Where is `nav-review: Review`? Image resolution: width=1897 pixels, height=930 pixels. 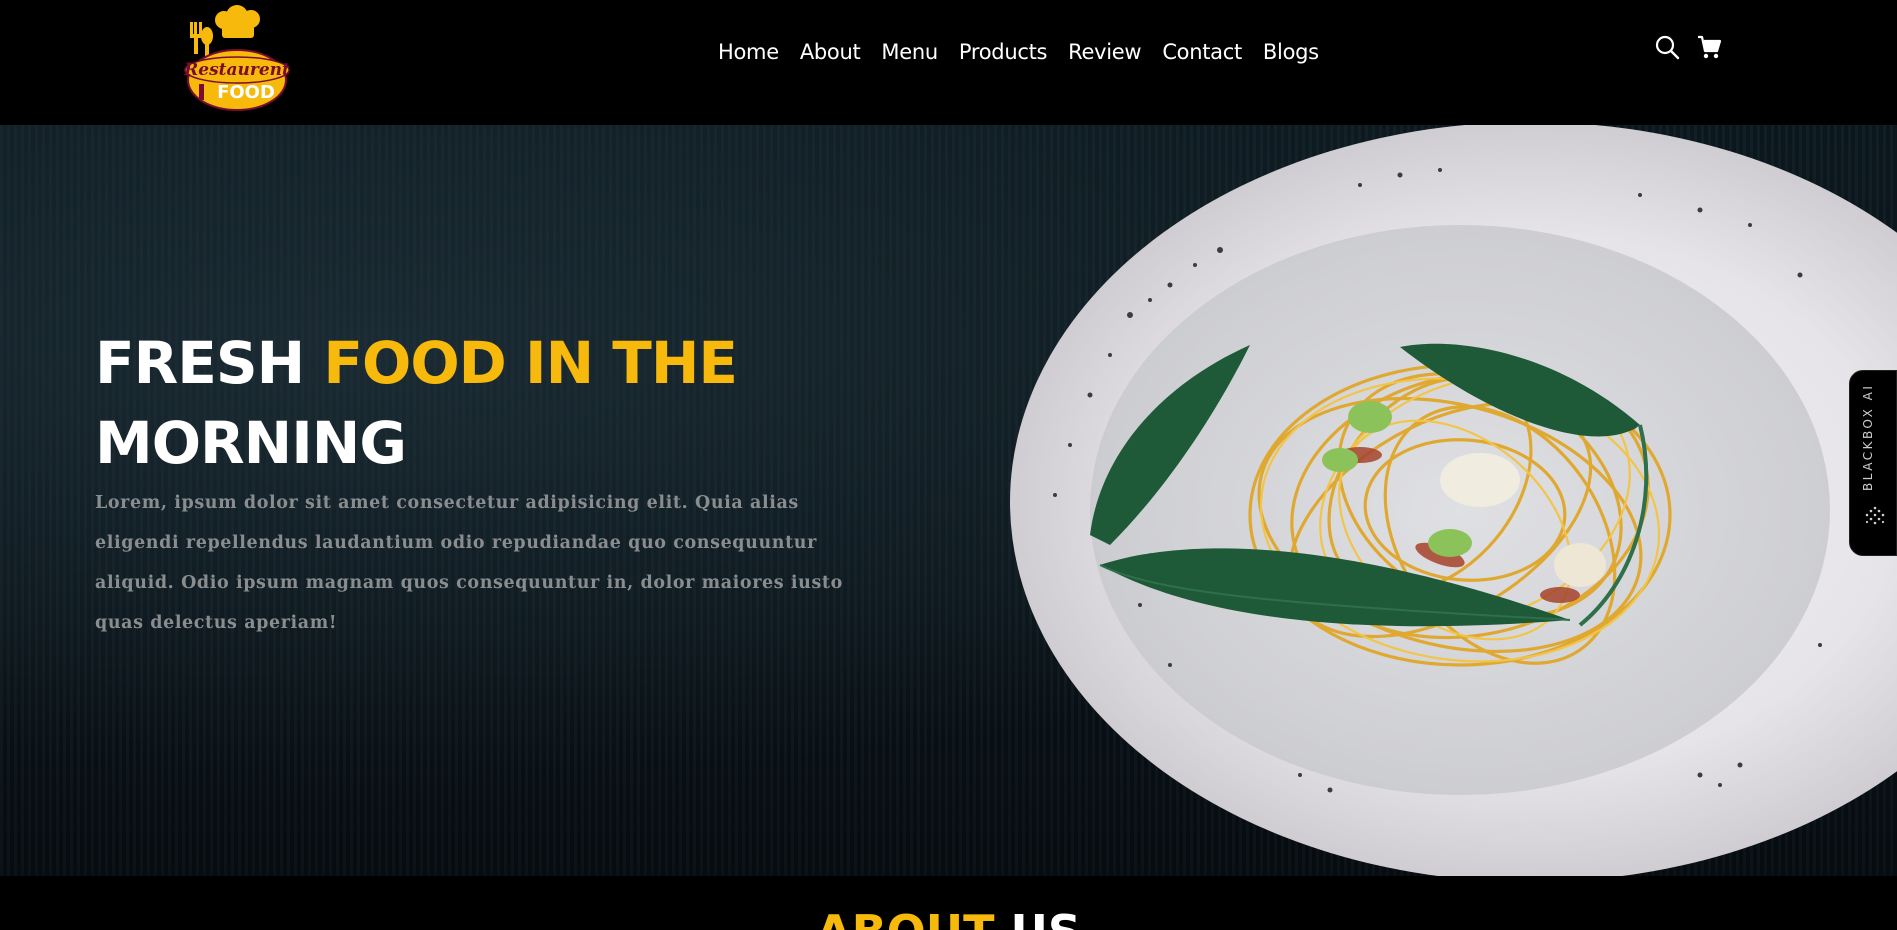 nav-review: Review is located at coordinates (1104, 52).